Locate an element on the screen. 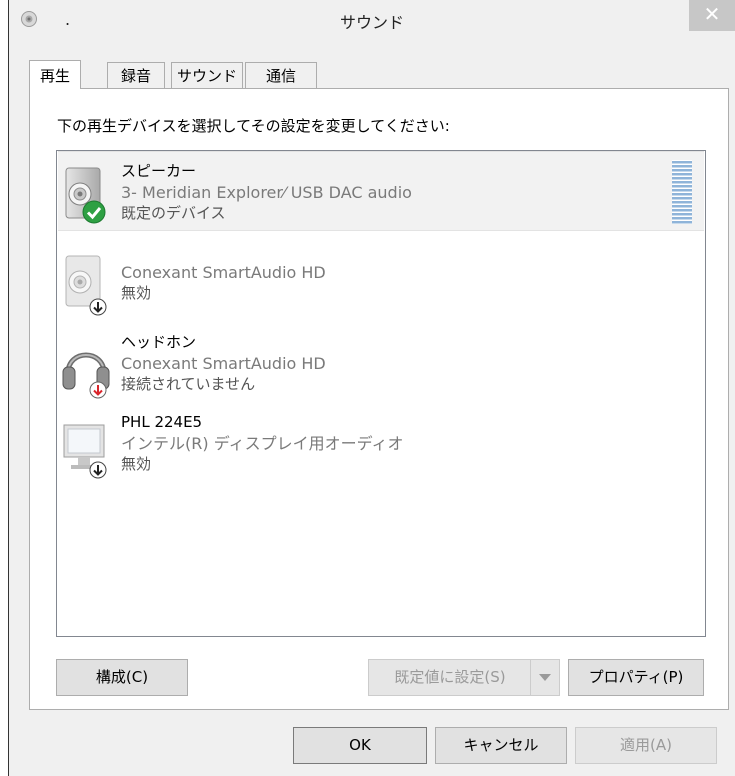  title-bar: . サウンド ✕ is located at coordinates (372, 21).